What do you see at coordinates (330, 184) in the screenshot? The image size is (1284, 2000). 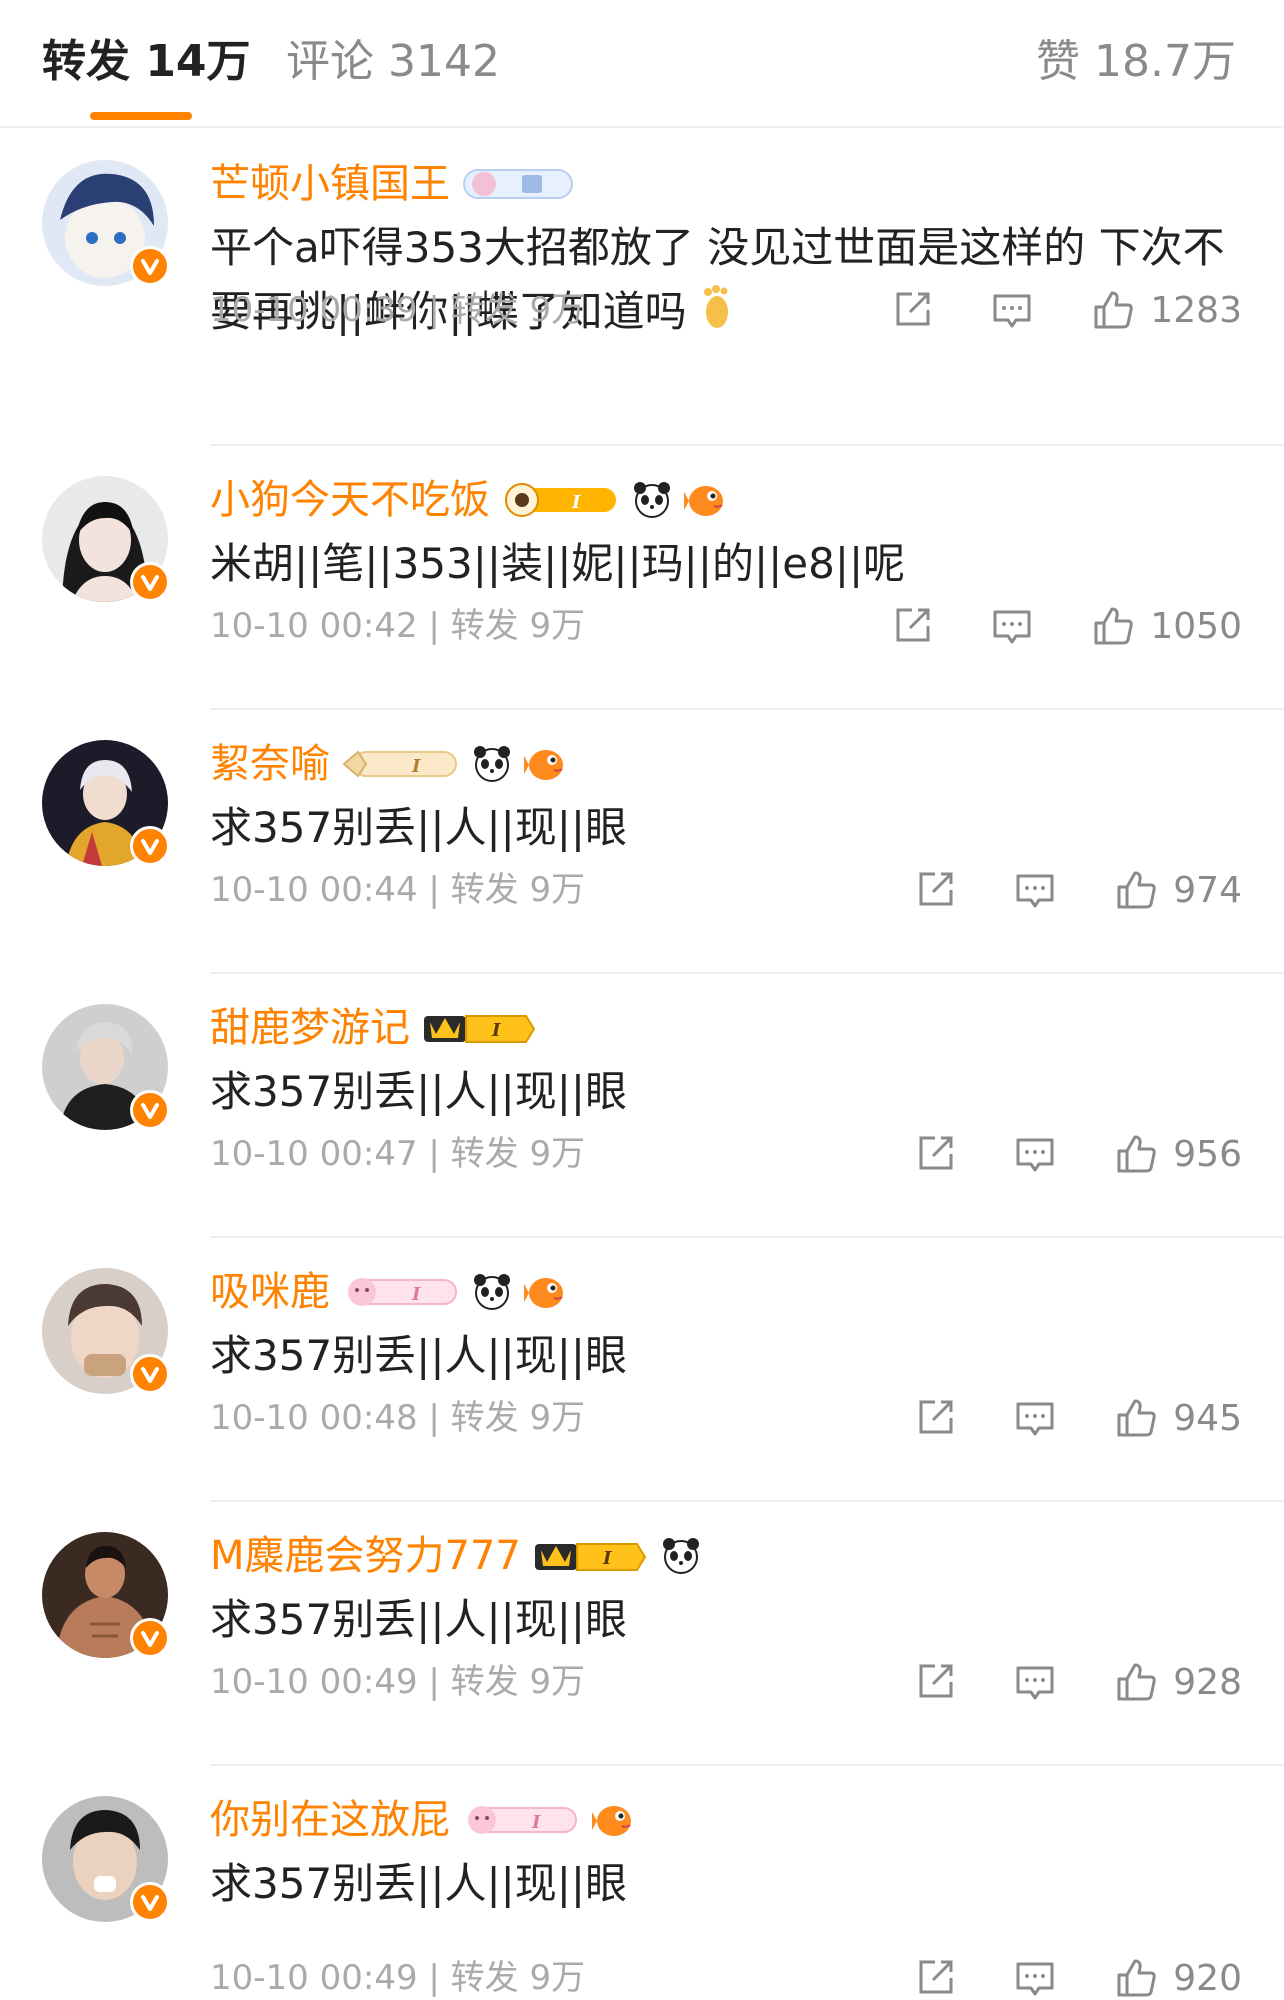 I see `username: 芒顿小镇国王` at bounding box center [330, 184].